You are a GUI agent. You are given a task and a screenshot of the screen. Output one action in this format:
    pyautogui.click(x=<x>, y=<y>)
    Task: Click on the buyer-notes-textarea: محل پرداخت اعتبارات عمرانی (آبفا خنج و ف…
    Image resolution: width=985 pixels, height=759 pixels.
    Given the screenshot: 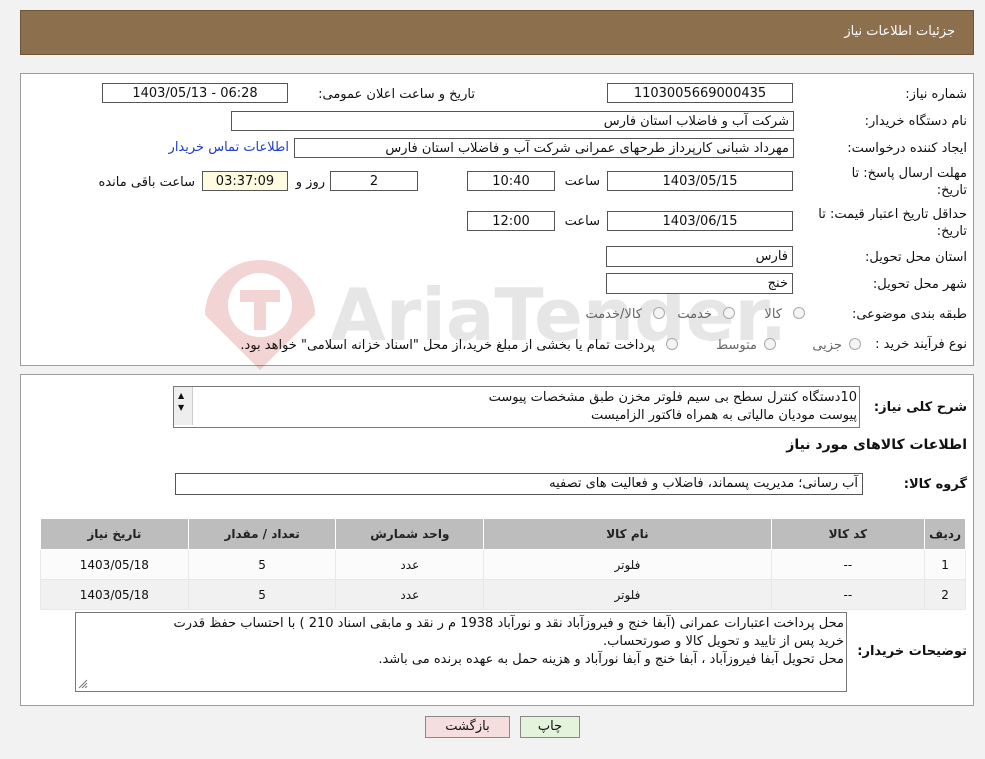 What is the action you would take?
    pyautogui.click(x=461, y=652)
    